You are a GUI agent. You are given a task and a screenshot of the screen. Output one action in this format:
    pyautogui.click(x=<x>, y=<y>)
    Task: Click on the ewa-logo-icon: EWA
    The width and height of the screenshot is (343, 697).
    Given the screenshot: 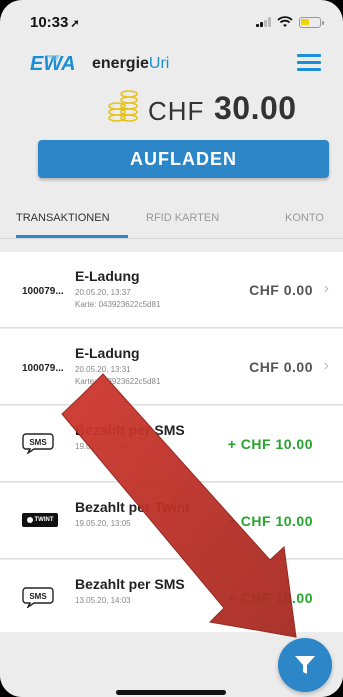 What is the action you would take?
    pyautogui.click(x=53, y=63)
    